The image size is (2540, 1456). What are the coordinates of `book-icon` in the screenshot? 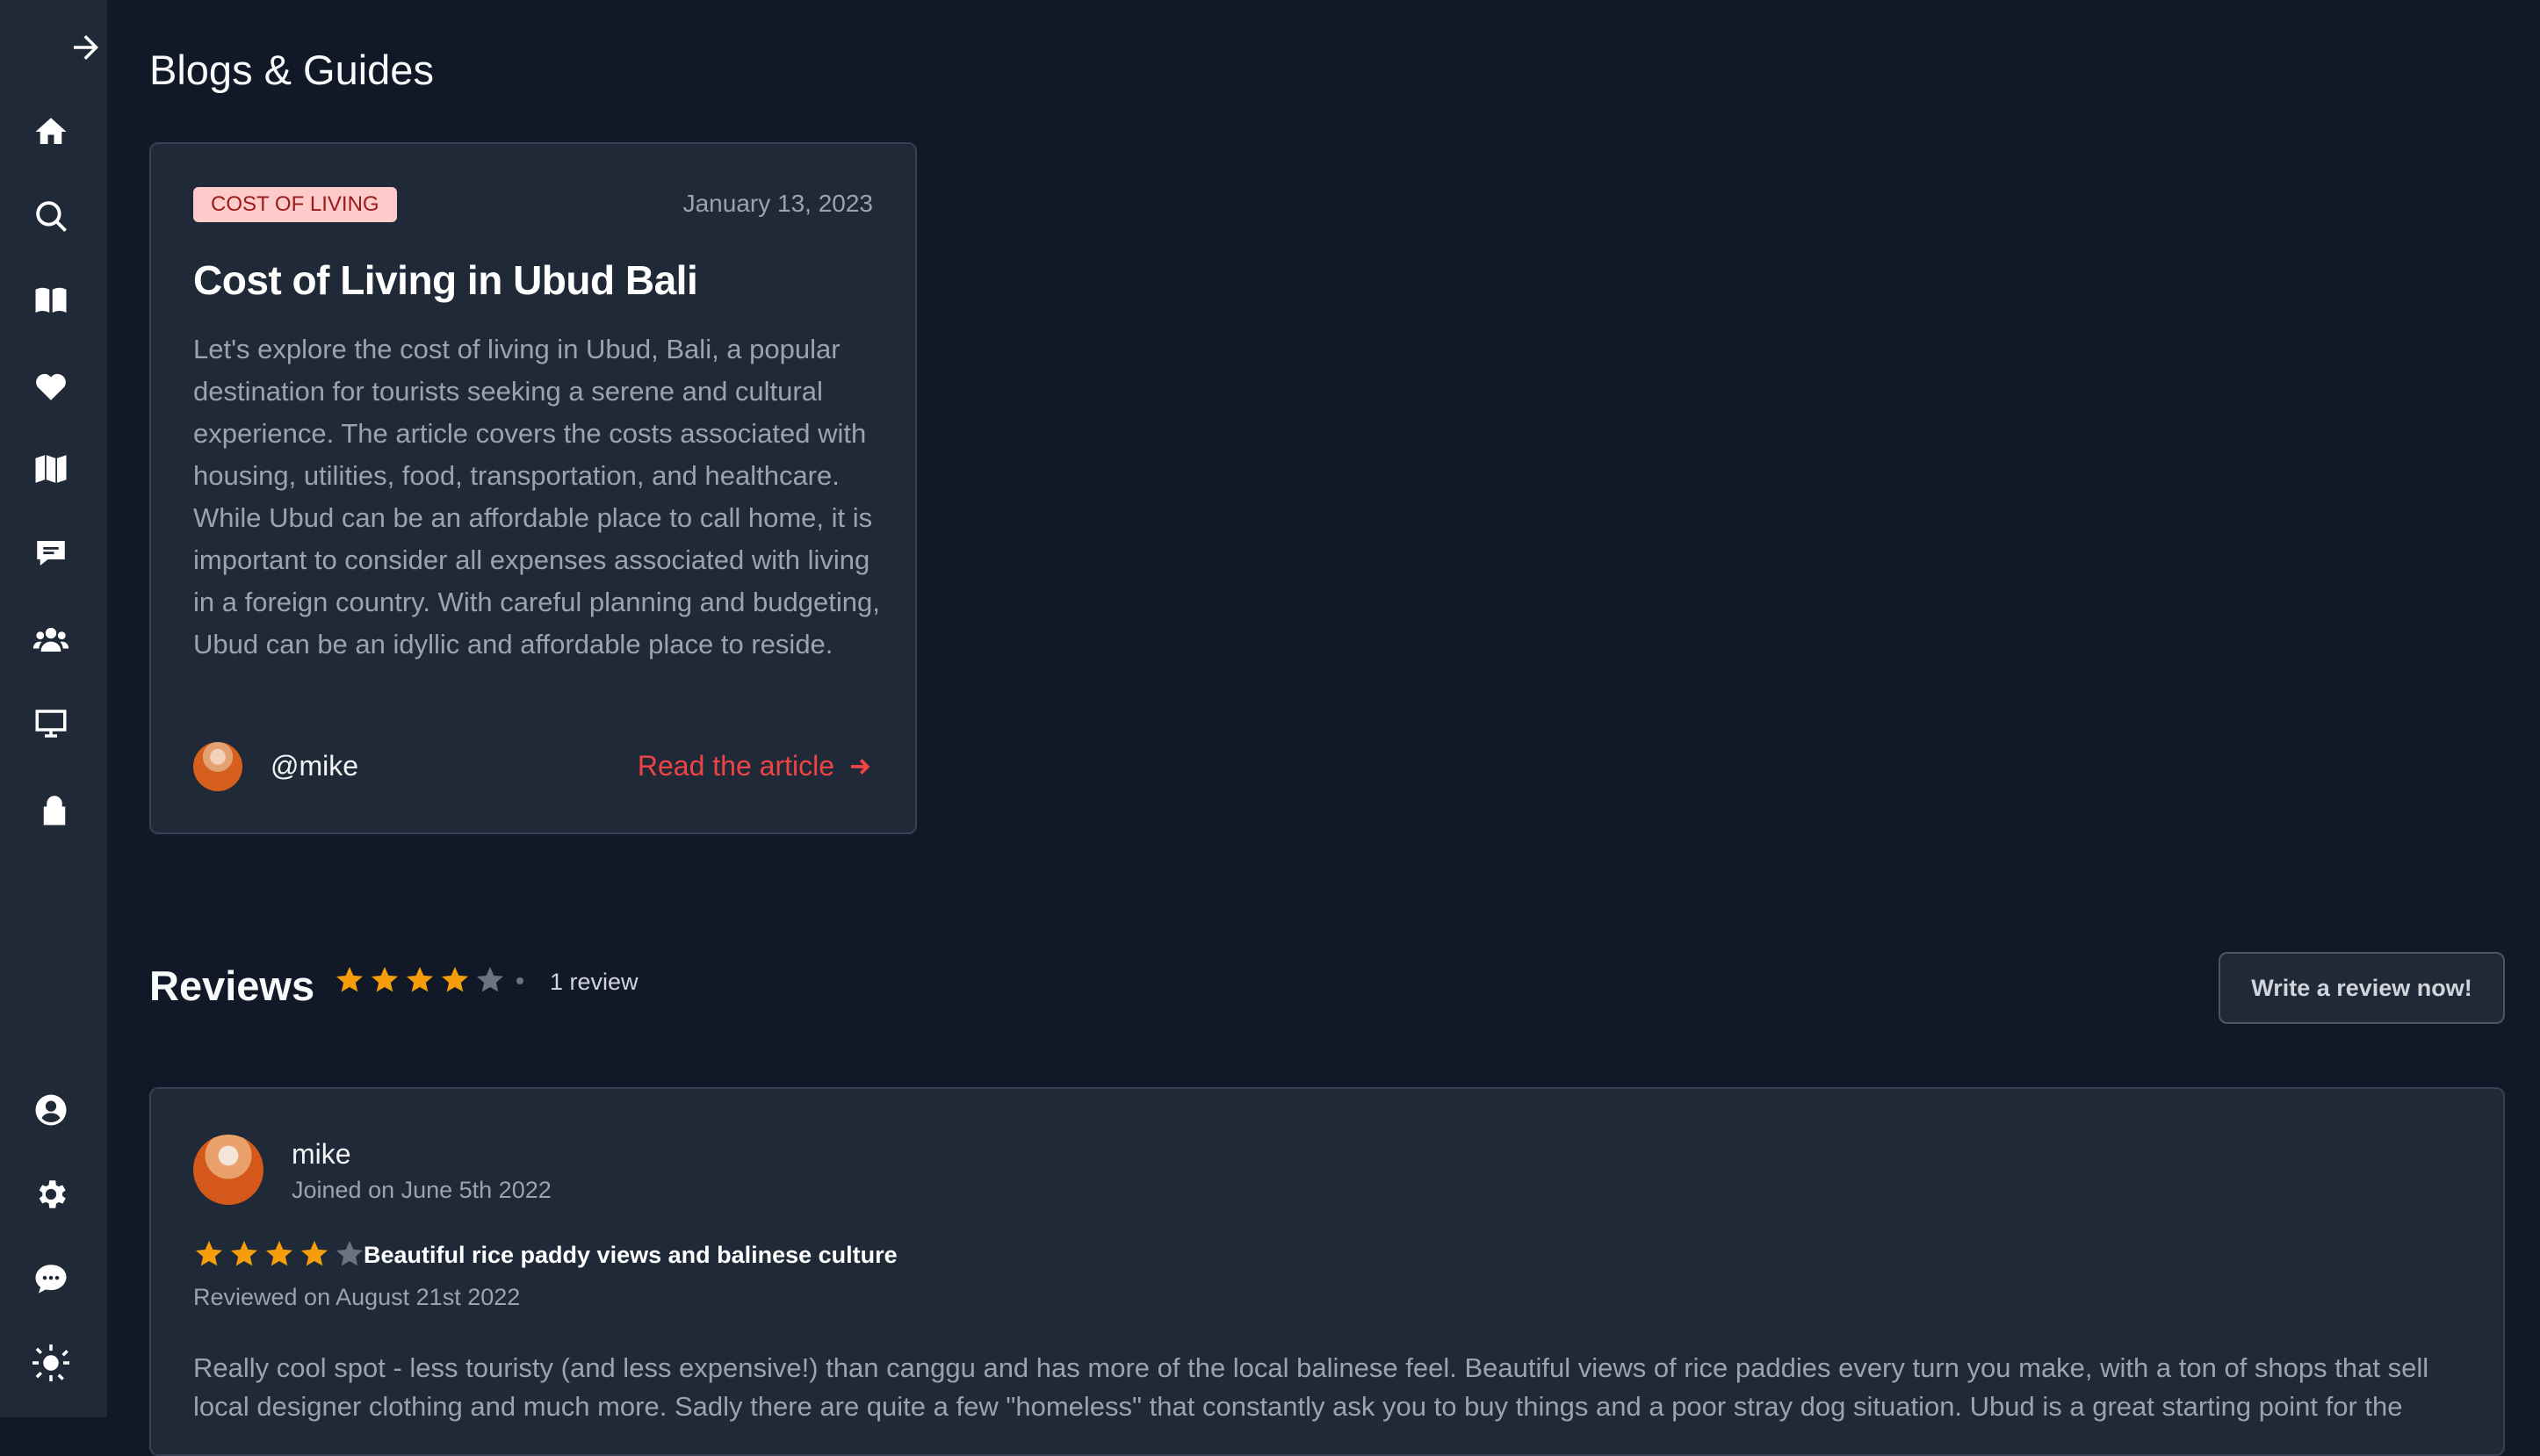 It's located at (50, 300).